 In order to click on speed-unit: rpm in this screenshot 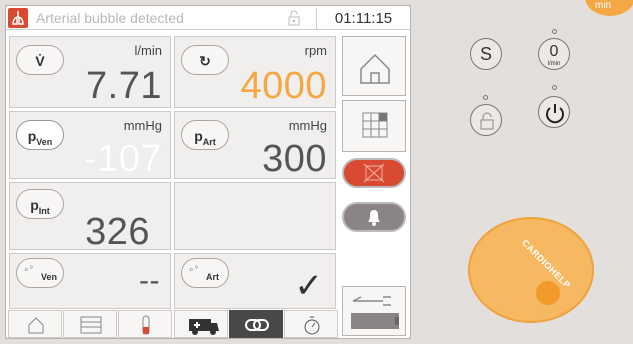, I will do `click(315, 50)`.